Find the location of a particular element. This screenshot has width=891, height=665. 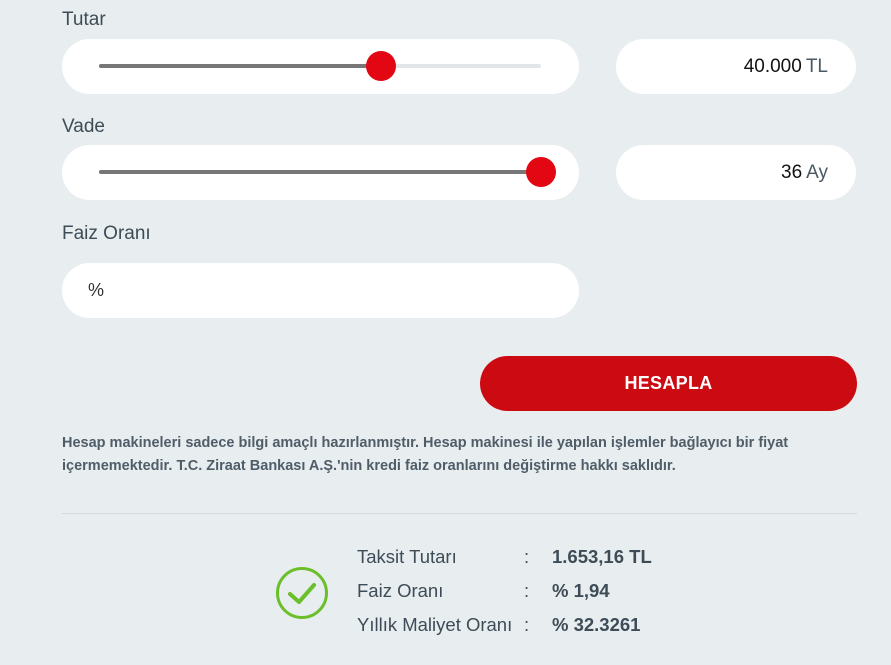

interest-rate-input is located at coordinates (318, 290).